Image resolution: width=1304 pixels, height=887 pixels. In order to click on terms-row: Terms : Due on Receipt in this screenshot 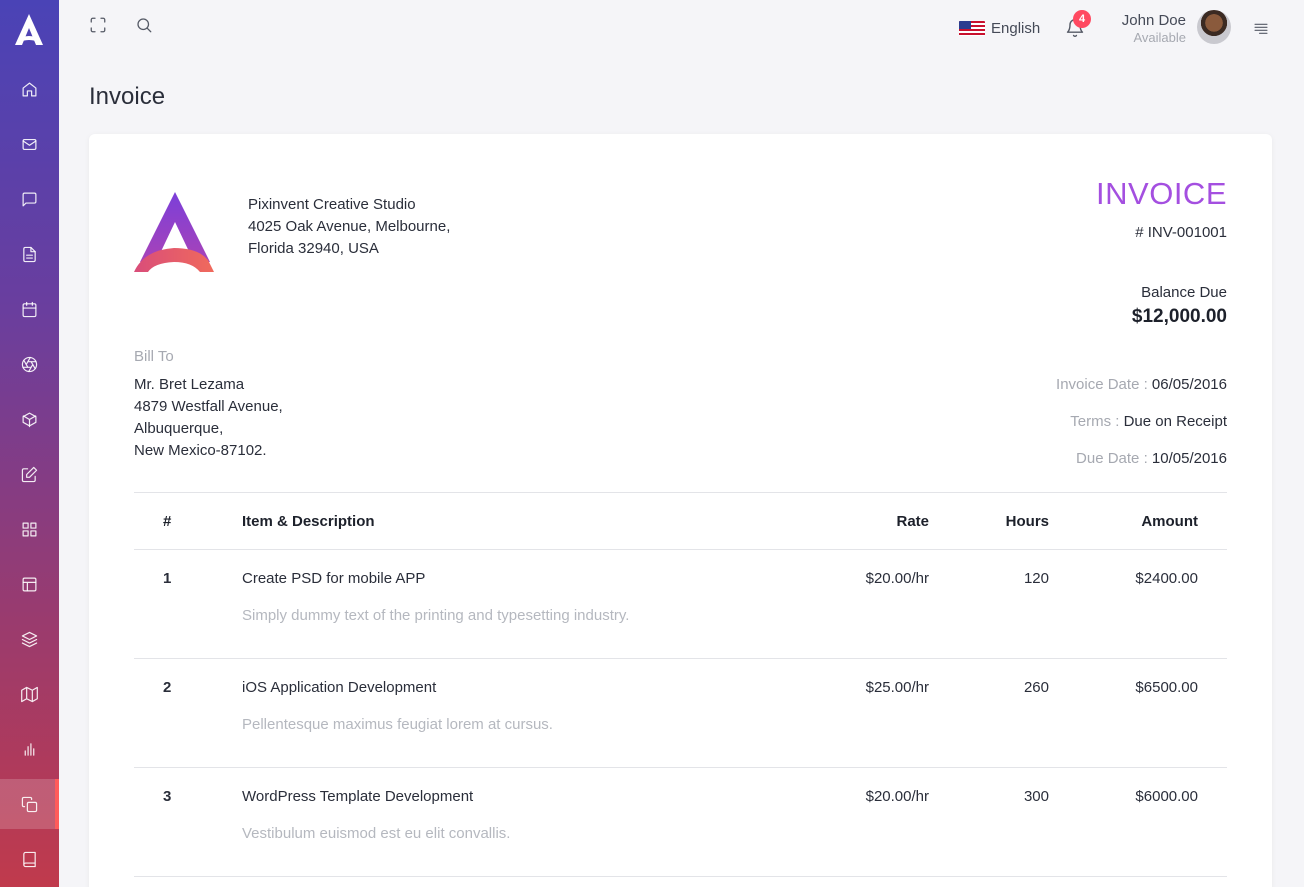, I will do `click(1141, 429)`.